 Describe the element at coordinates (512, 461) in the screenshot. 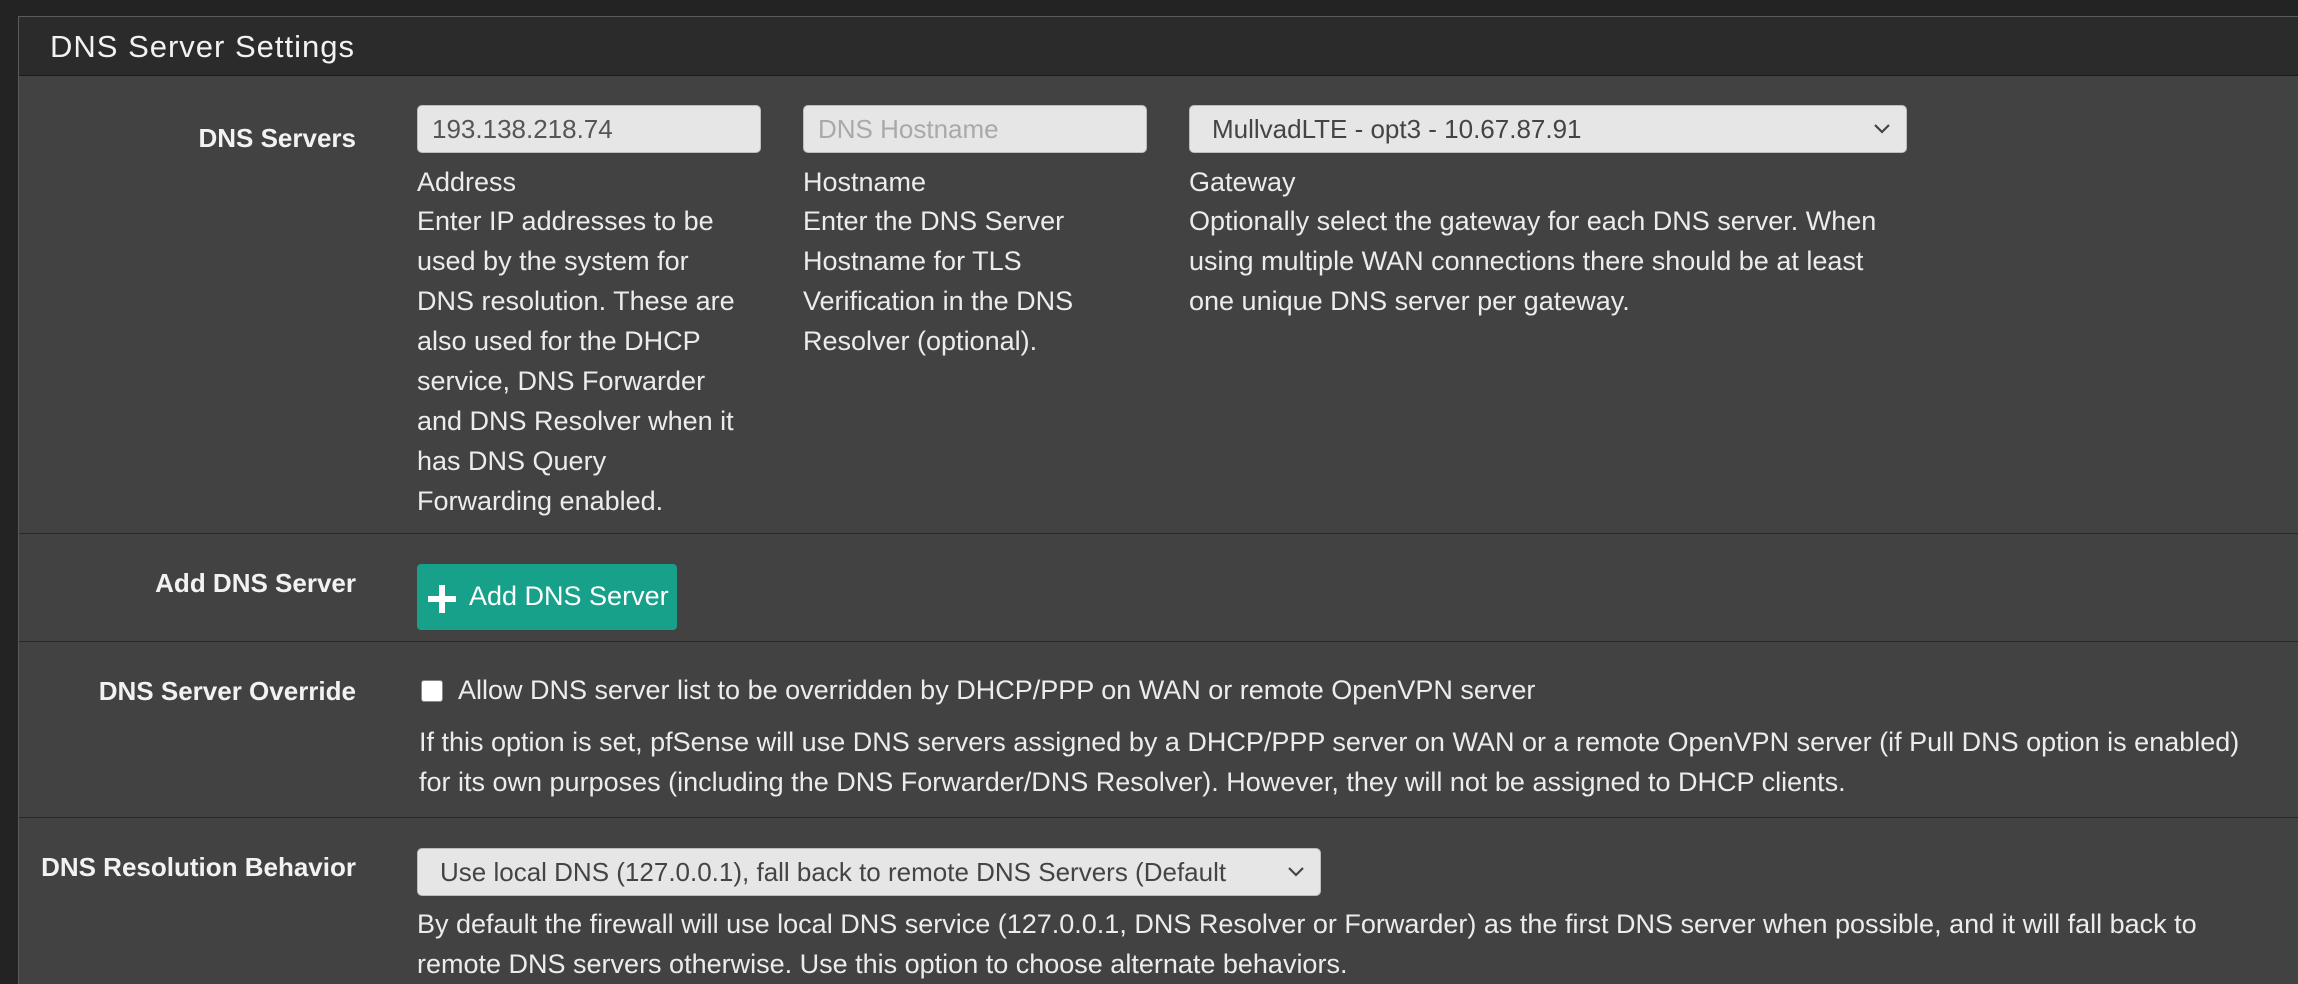

I see `address-help-line: has DNS Query` at that location.